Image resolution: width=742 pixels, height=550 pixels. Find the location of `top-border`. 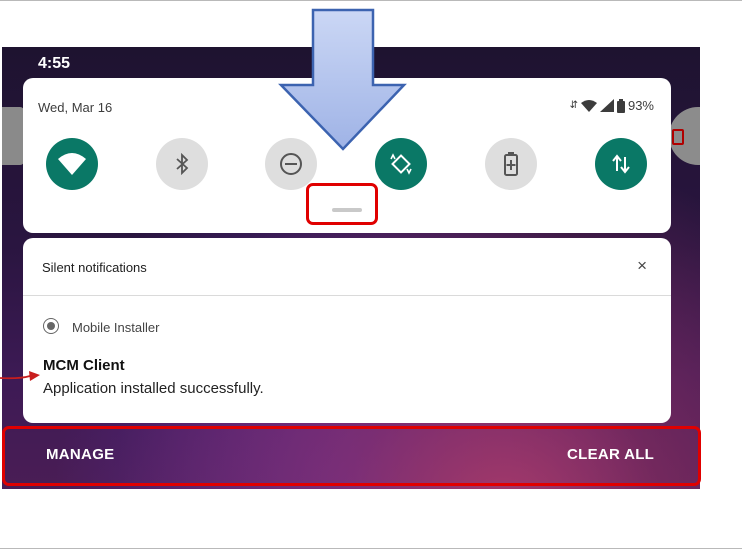

top-border is located at coordinates (371, 0).